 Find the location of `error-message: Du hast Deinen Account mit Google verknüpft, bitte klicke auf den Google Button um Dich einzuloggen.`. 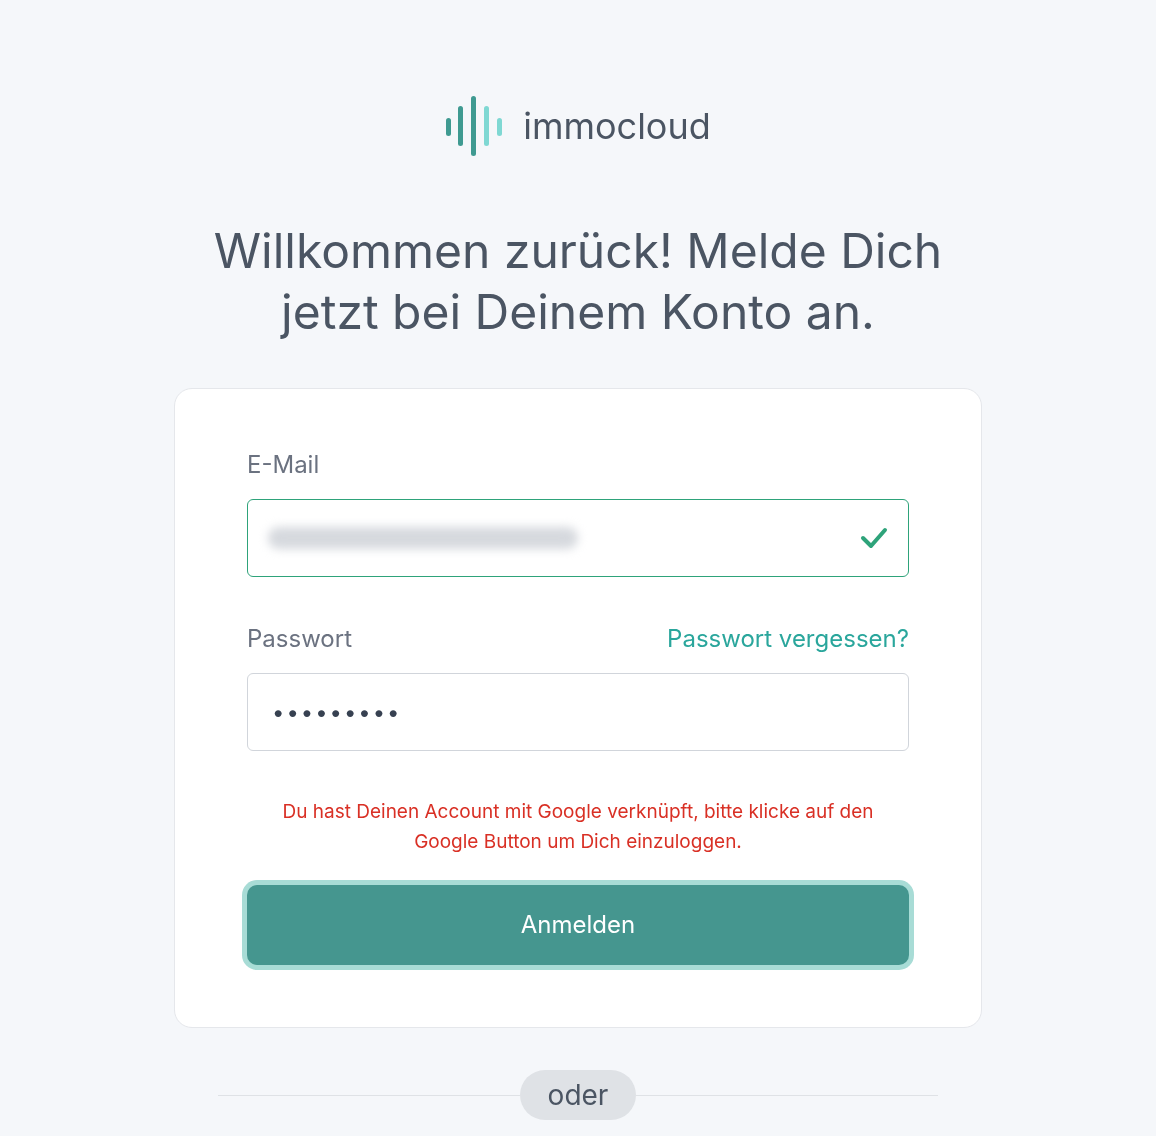

error-message: Du hast Deinen Account mit Google verknüpft, bitte klicke auf den Google Button um Dich einzuloggen. is located at coordinates (578, 827).